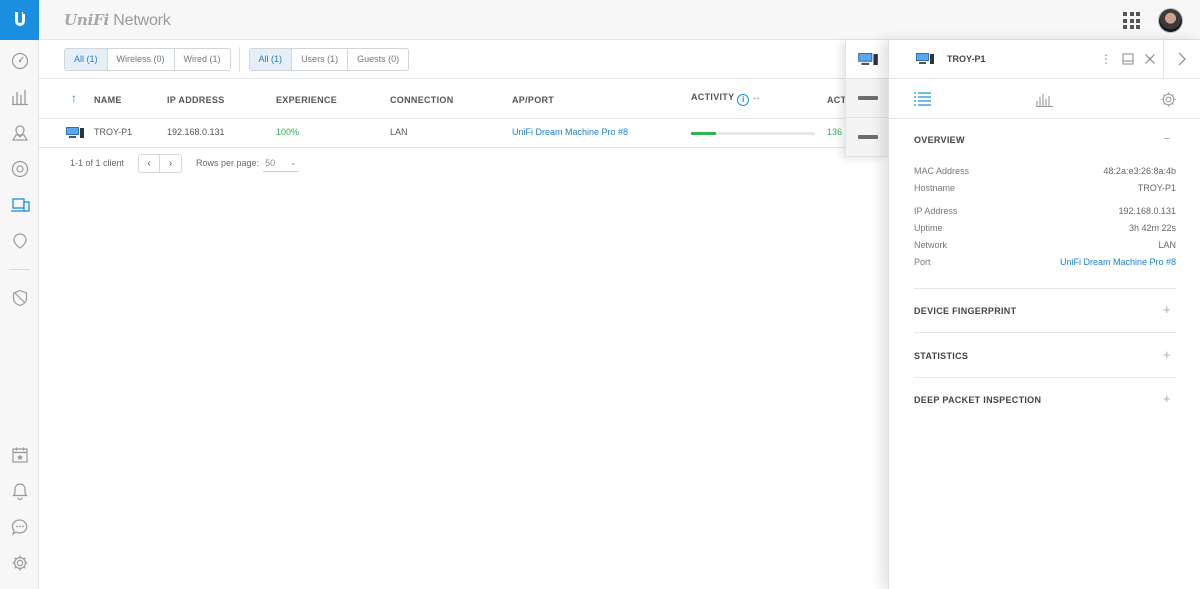 The width and height of the screenshot is (1200, 589). I want to click on activity-bar, so click(753, 133).